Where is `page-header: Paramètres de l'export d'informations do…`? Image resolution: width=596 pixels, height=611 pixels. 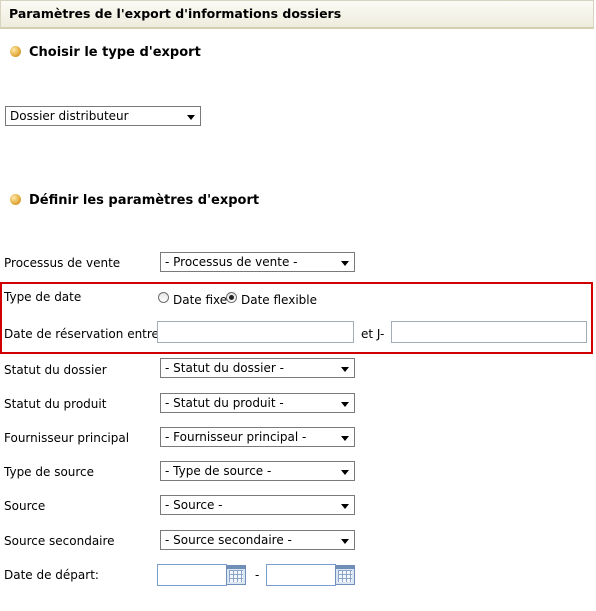 page-header: Paramètres de l'export d'informations do… is located at coordinates (297, 14).